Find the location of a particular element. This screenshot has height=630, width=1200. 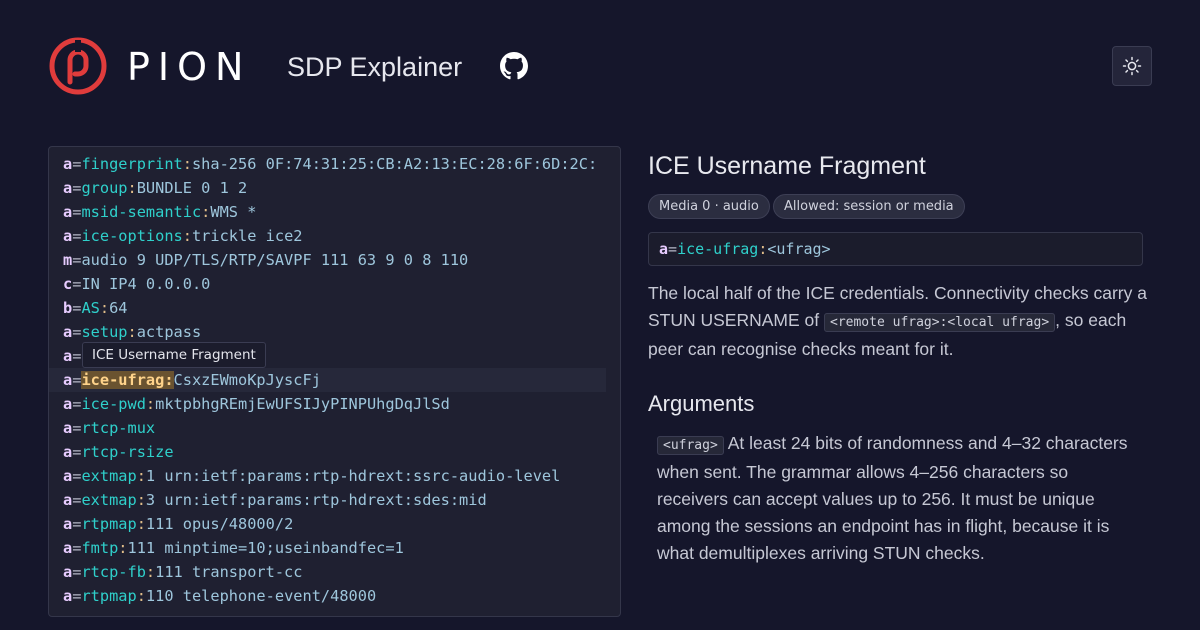

line-attribute: rtcp-rsize is located at coordinates (127, 452).